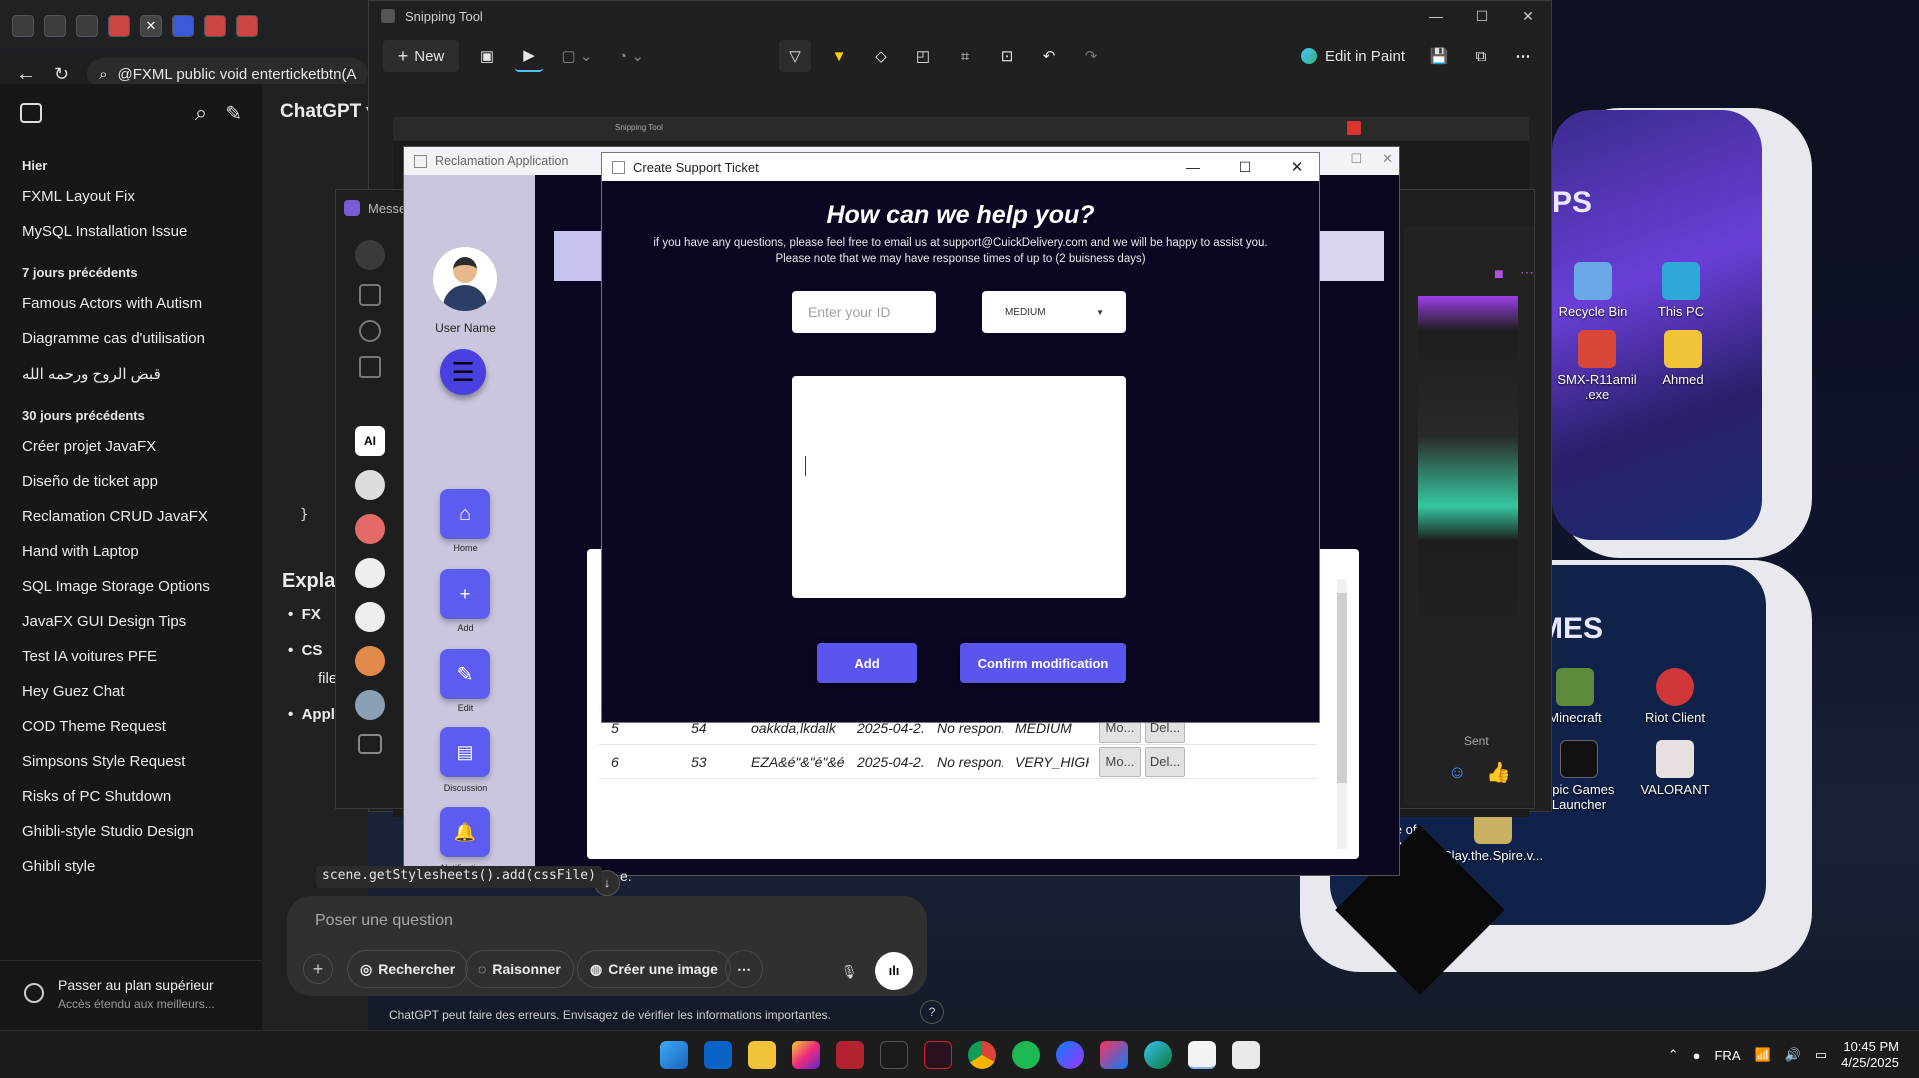 The image size is (1919, 1078). What do you see at coordinates (718, 1055) in the screenshot?
I see `outlook-icon` at bounding box center [718, 1055].